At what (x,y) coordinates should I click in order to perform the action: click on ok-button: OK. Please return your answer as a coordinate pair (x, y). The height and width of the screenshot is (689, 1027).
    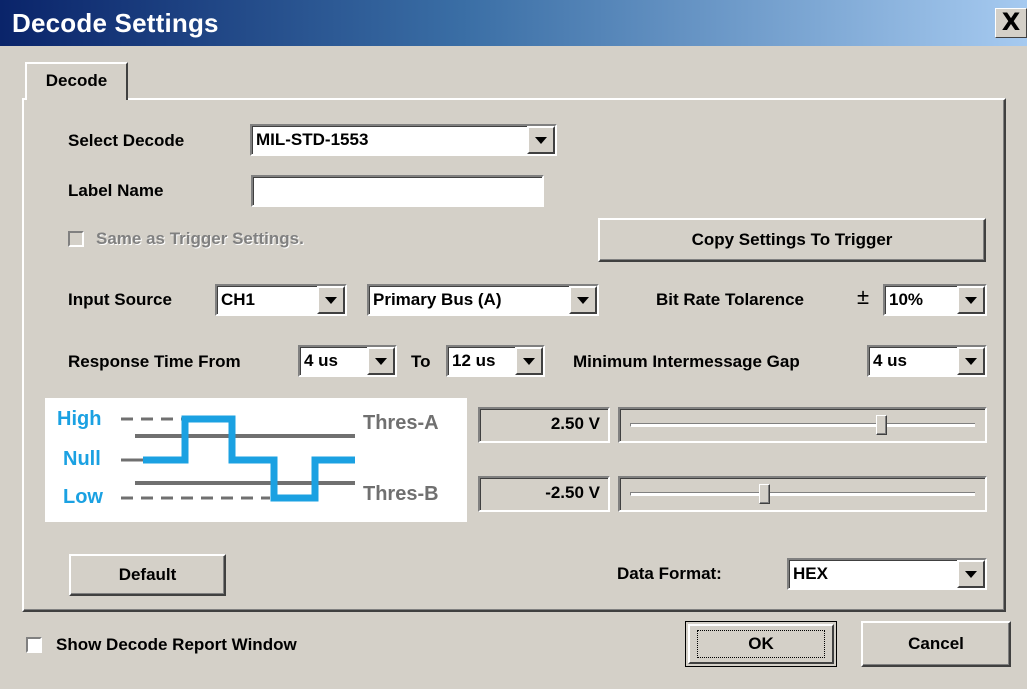
    Looking at the image, I should click on (761, 644).